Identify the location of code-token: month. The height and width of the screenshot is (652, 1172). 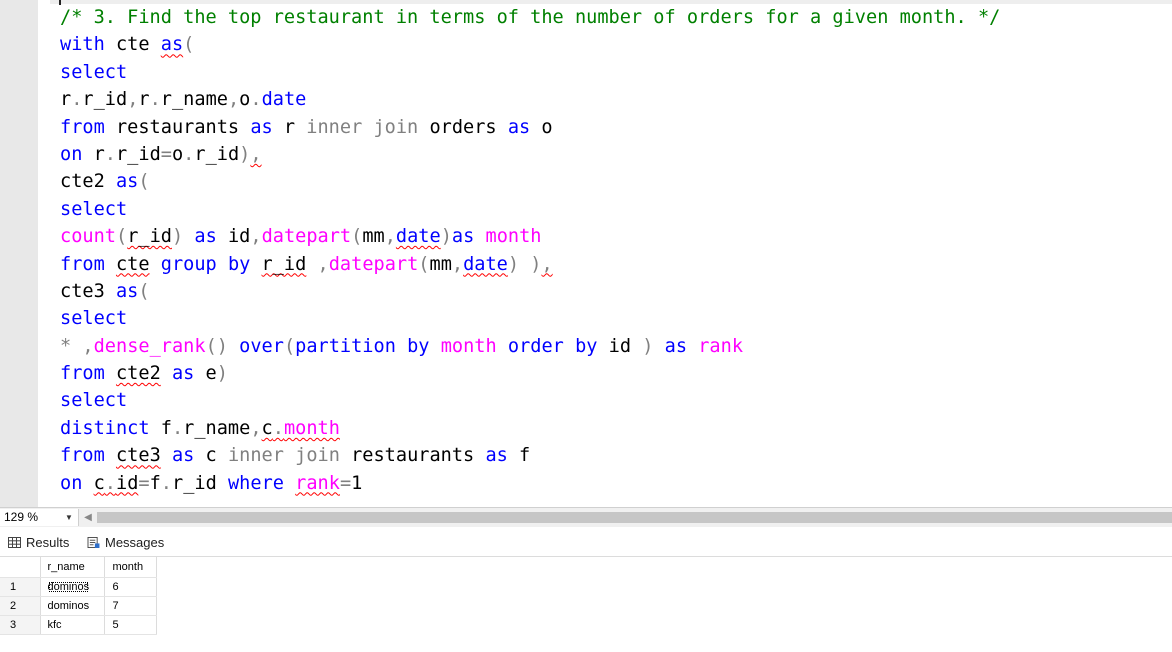
(311, 428).